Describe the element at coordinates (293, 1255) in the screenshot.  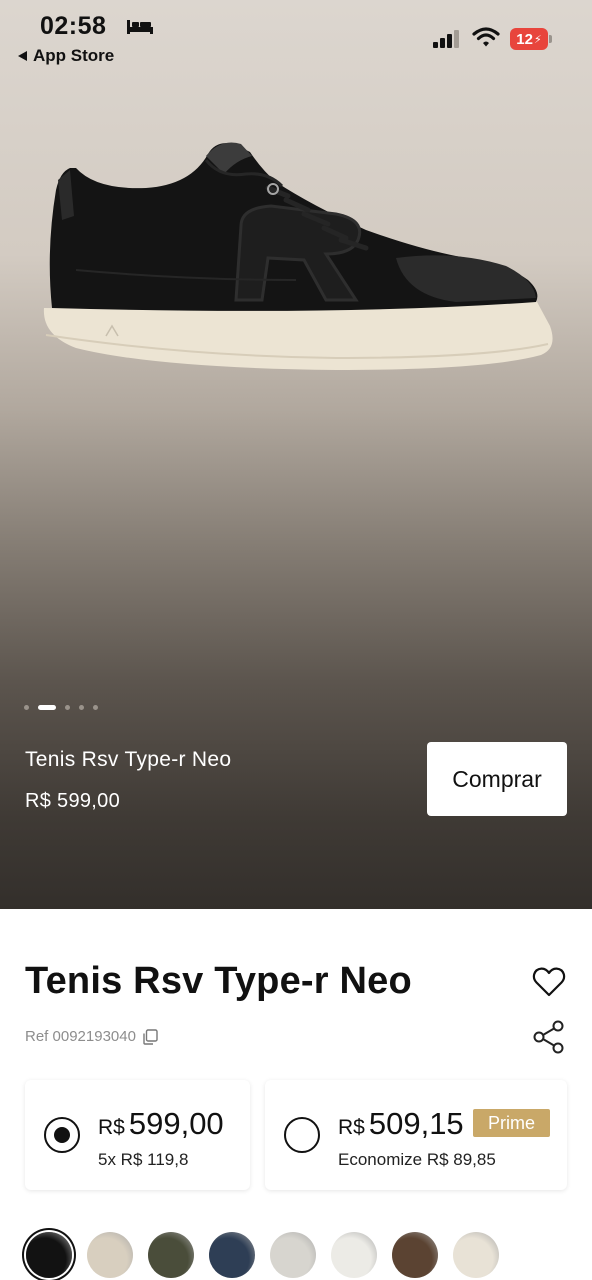
I see `color-swatch-light-grey` at that location.